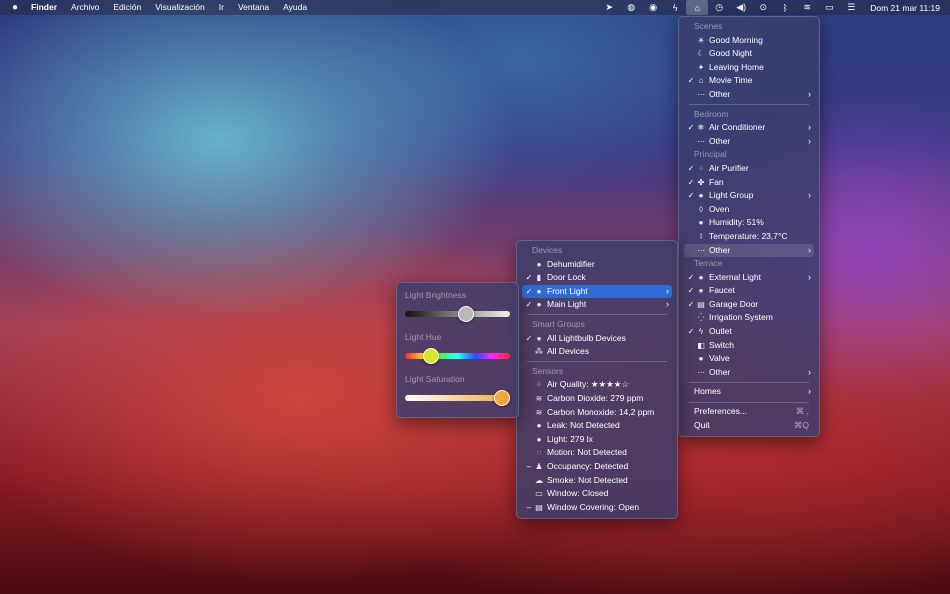  Describe the element at coordinates (801, 424) in the screenshot. I see `quit-shortcut: ⌘Q` at that location.